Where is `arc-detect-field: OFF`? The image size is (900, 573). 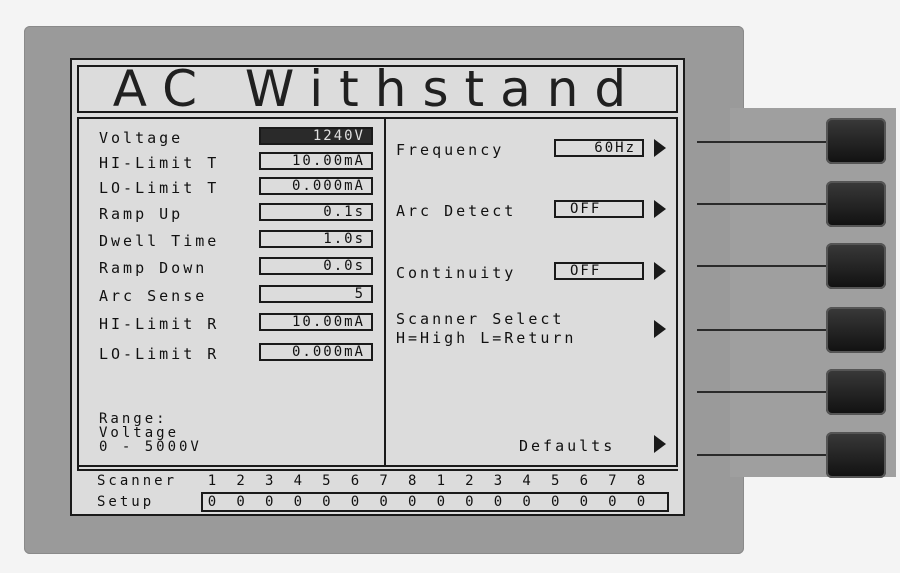 arc-detect-field: OFF is located at coordinates (599, 209).